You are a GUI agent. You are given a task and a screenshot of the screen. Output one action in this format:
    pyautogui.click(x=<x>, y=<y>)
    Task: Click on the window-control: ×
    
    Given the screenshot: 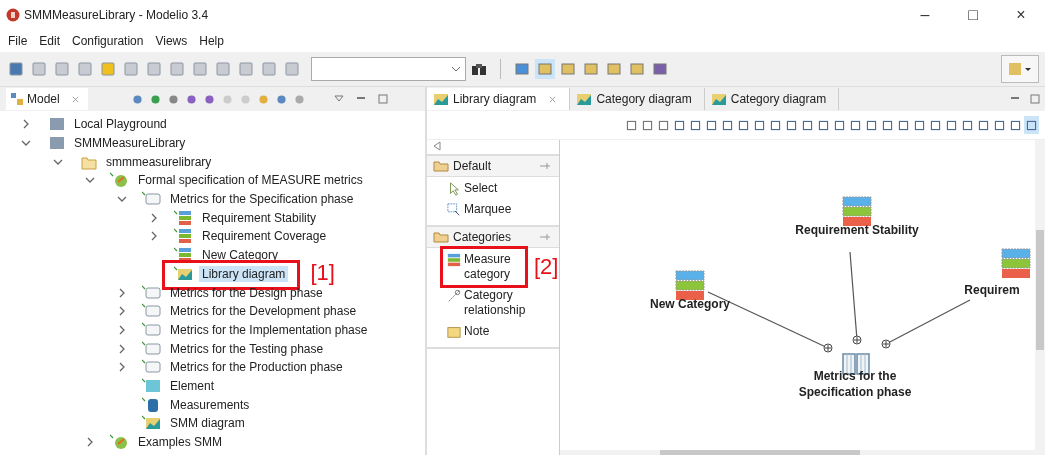 What is the action you would take?
    pyautogui.click(x=1021, y=15)
    